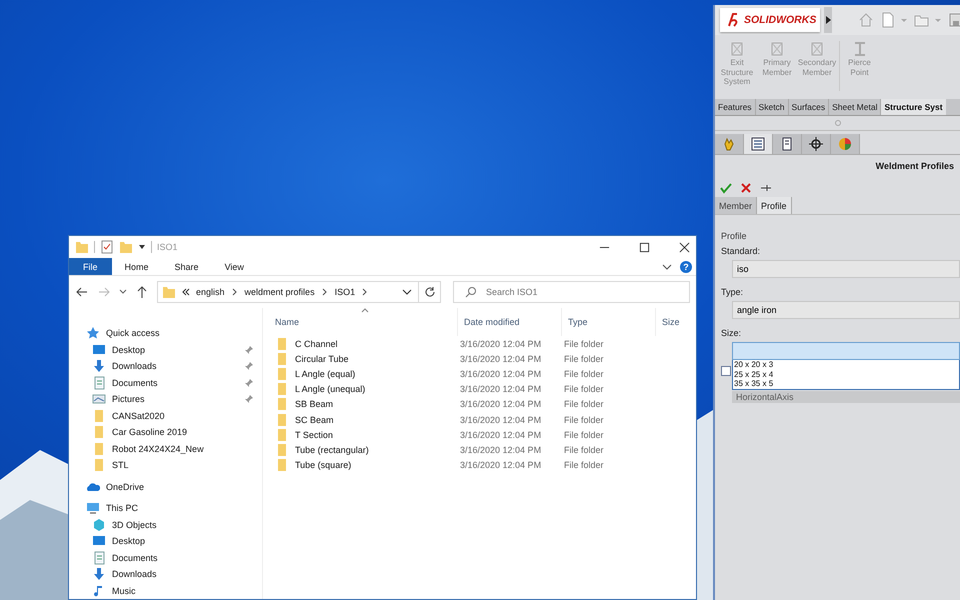 Image resolution: width=960 pixels, height=600 pixels. What do you see at coordinates (93, 508) in the screenshot?
I see `pc-icon` at bounding box center [93, 508].